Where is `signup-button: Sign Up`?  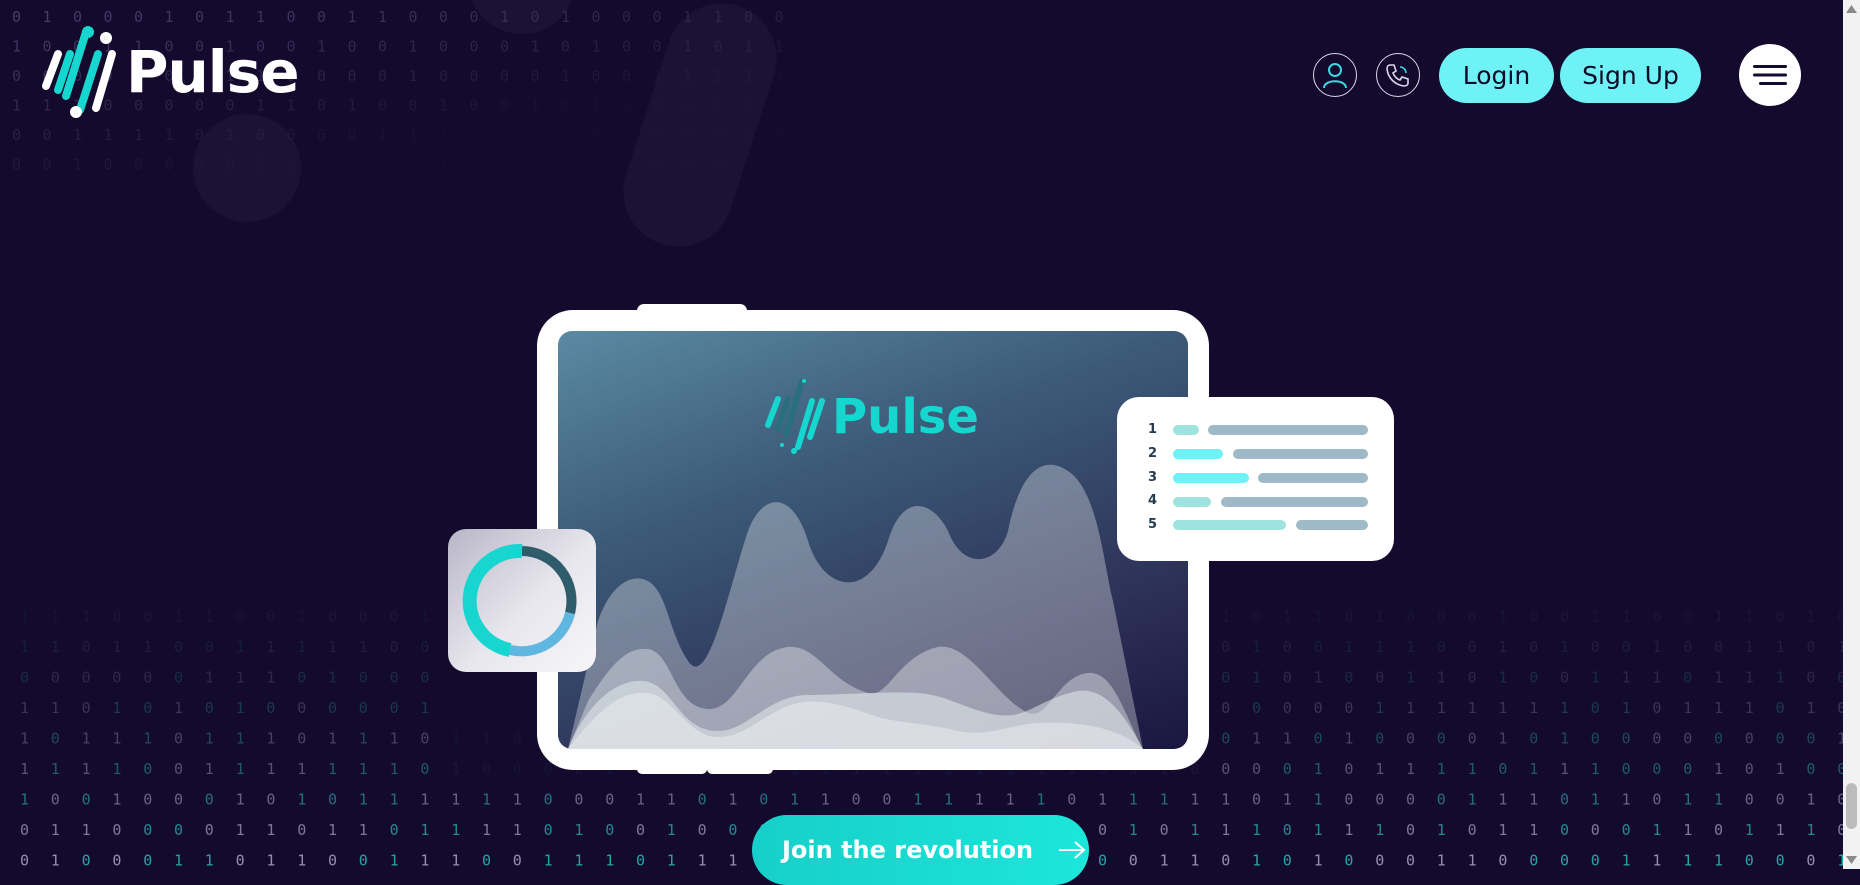
signup-button: Sign Up is located at coordinates (1630, 75).